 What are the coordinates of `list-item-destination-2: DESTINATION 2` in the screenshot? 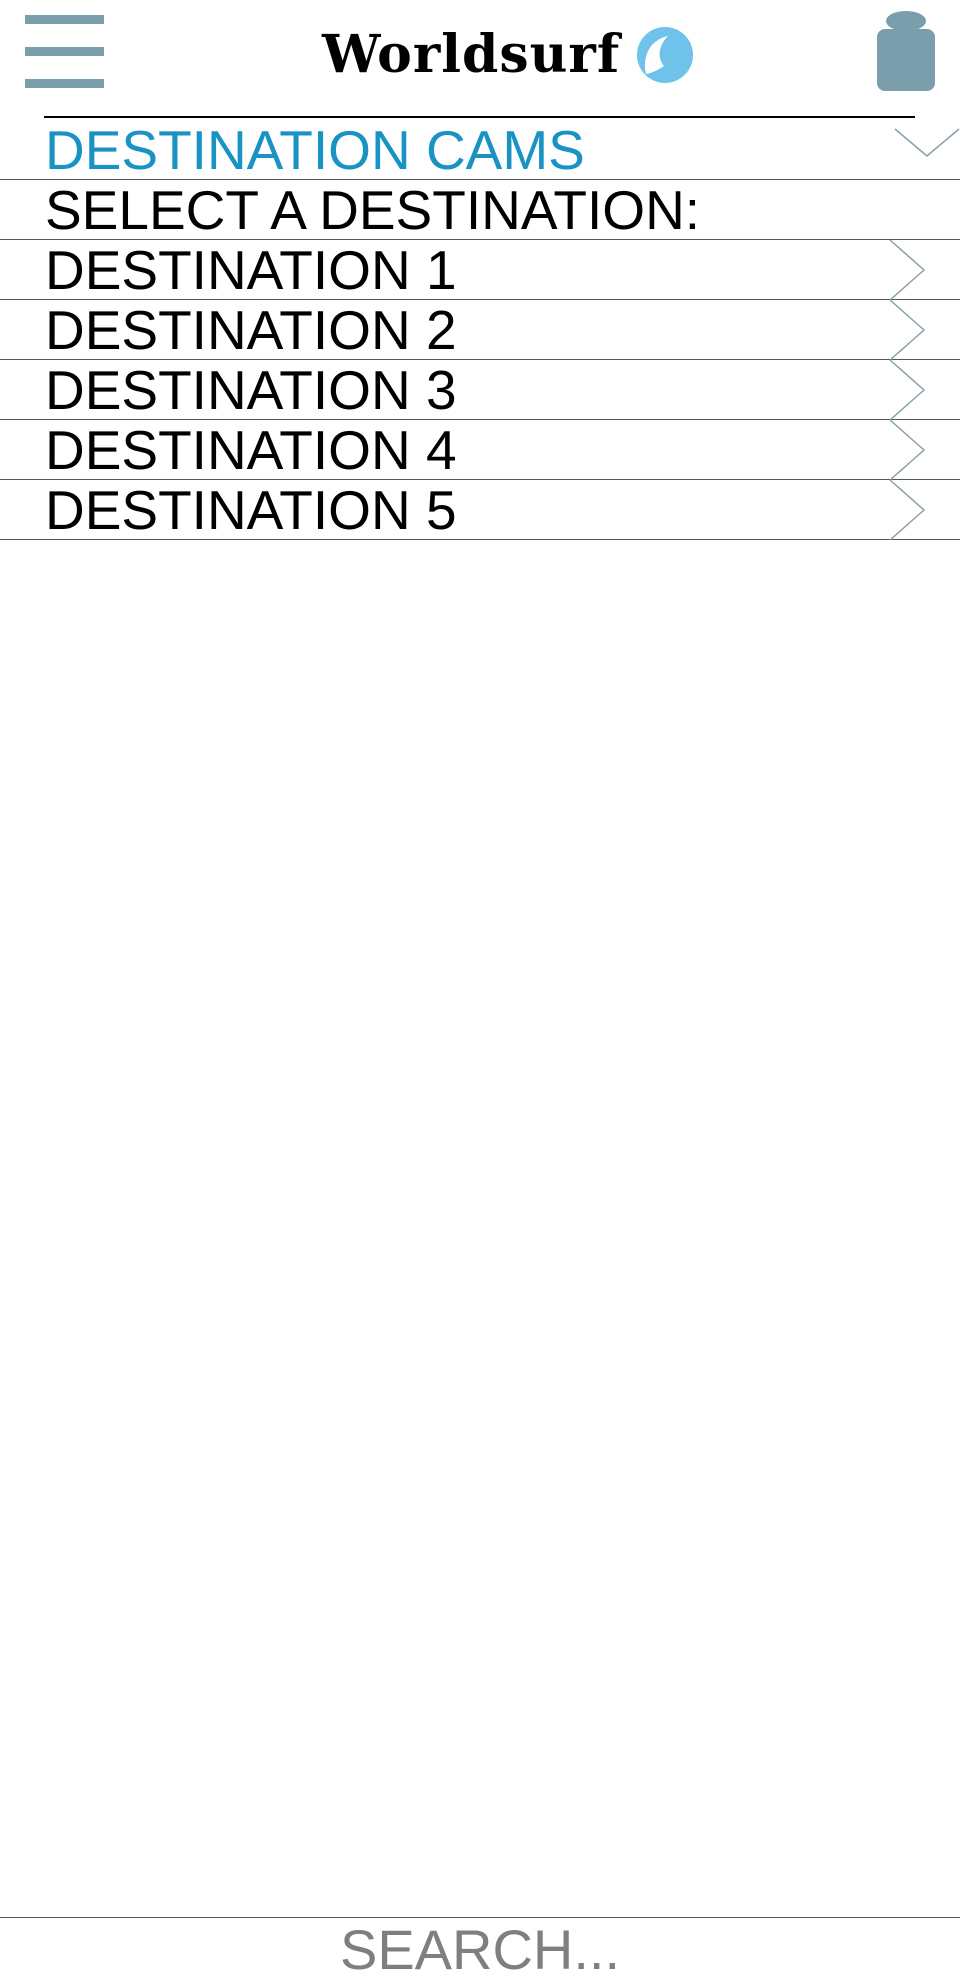 It's located at (480, 330).